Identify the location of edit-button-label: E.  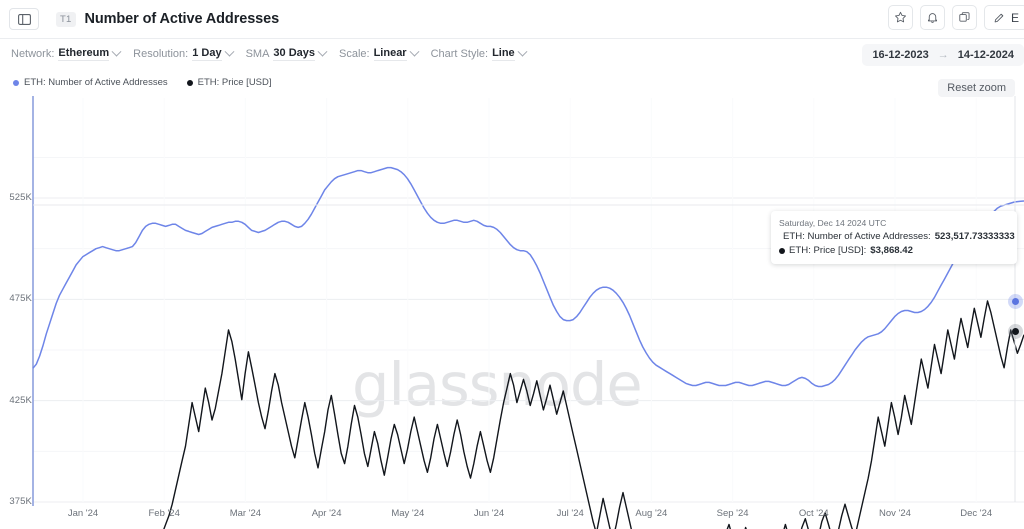
(1014, 17).